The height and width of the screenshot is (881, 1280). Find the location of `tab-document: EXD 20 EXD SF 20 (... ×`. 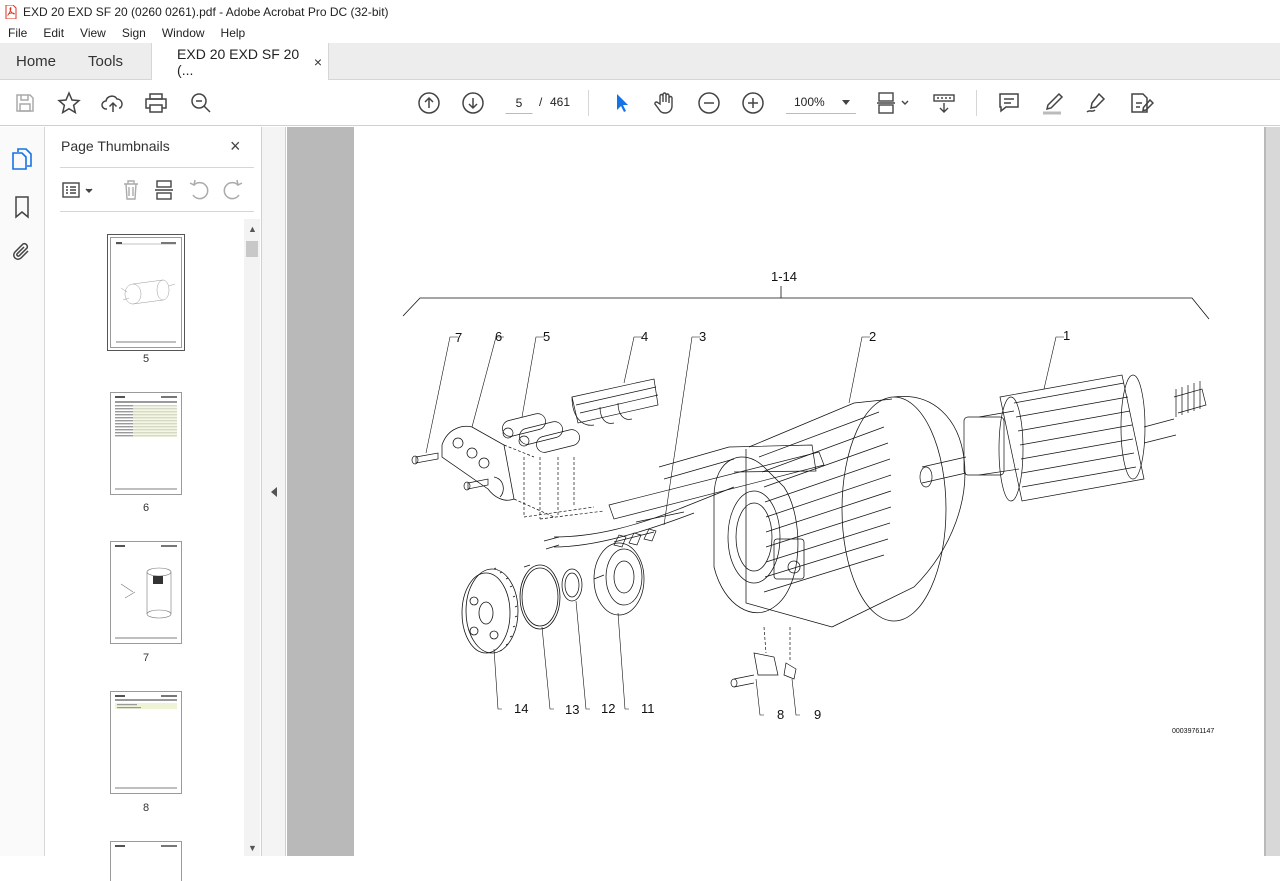

tab-document: EXD 20 EXD SF 20 (... × is located at coordinates (240, 62).